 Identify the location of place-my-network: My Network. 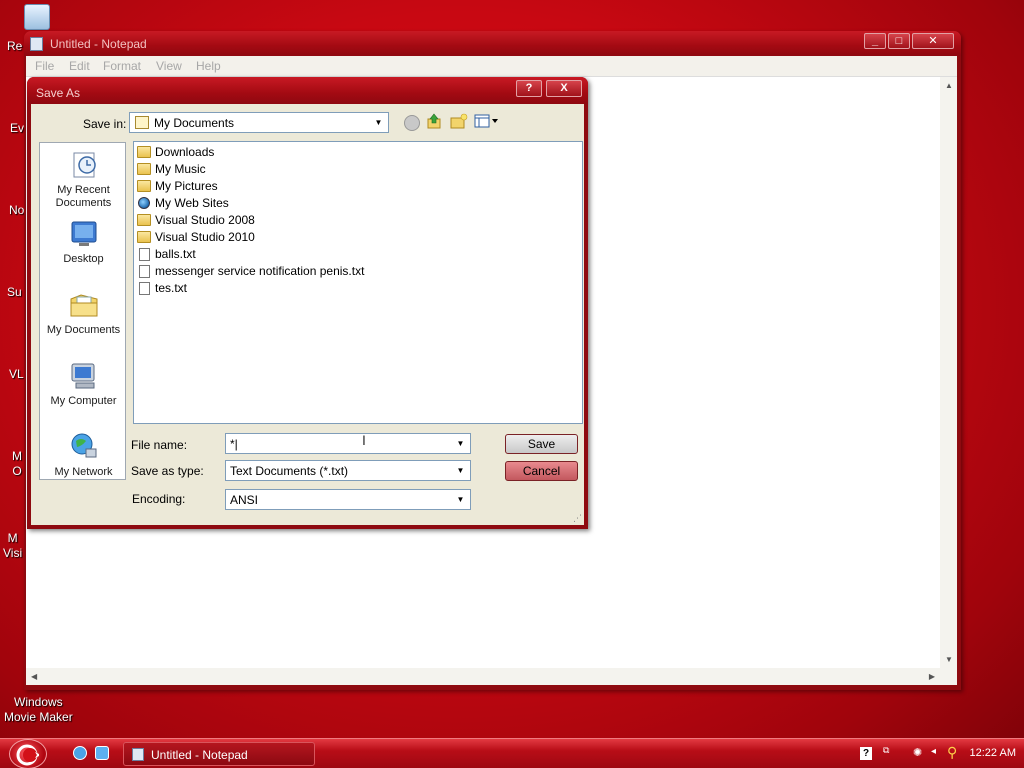
(83, 455).